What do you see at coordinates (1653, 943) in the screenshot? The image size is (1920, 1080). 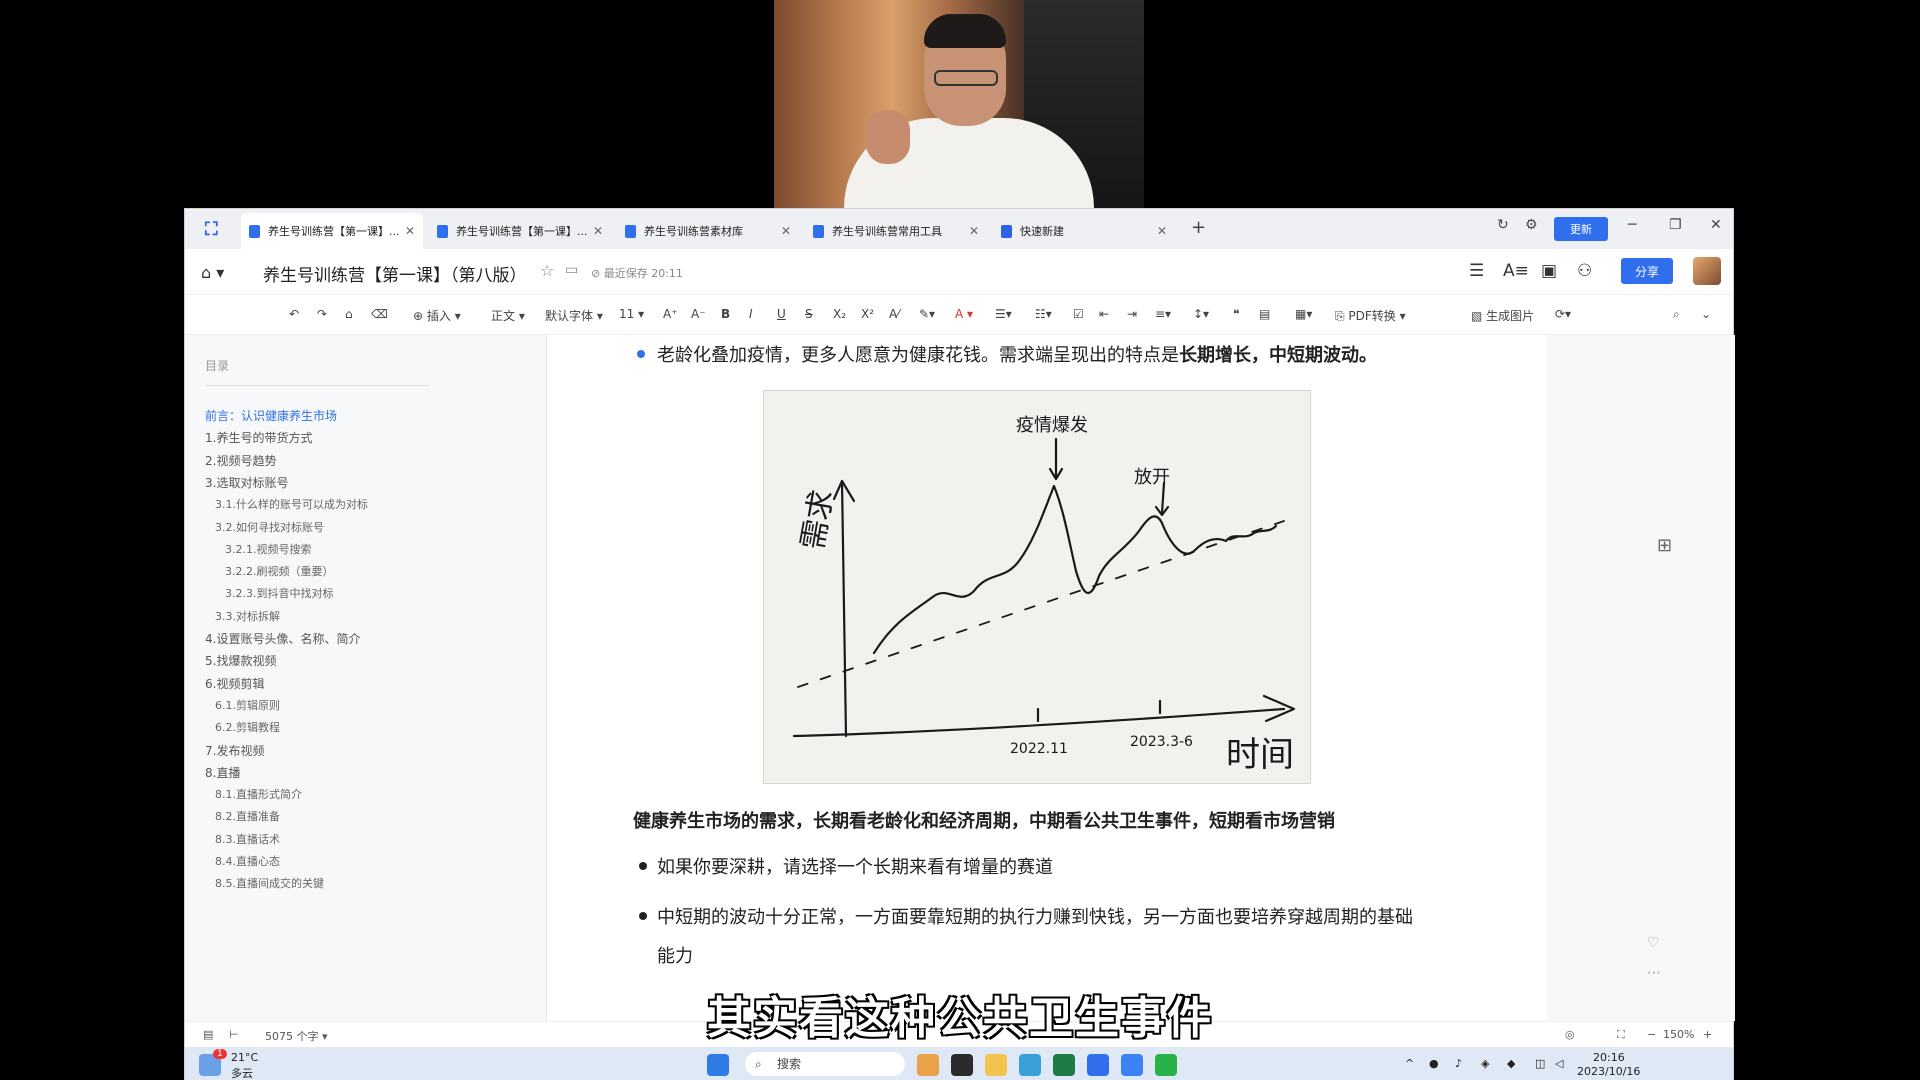 I see `shirt-icon: ♡` at bounding box center [1653, 943].